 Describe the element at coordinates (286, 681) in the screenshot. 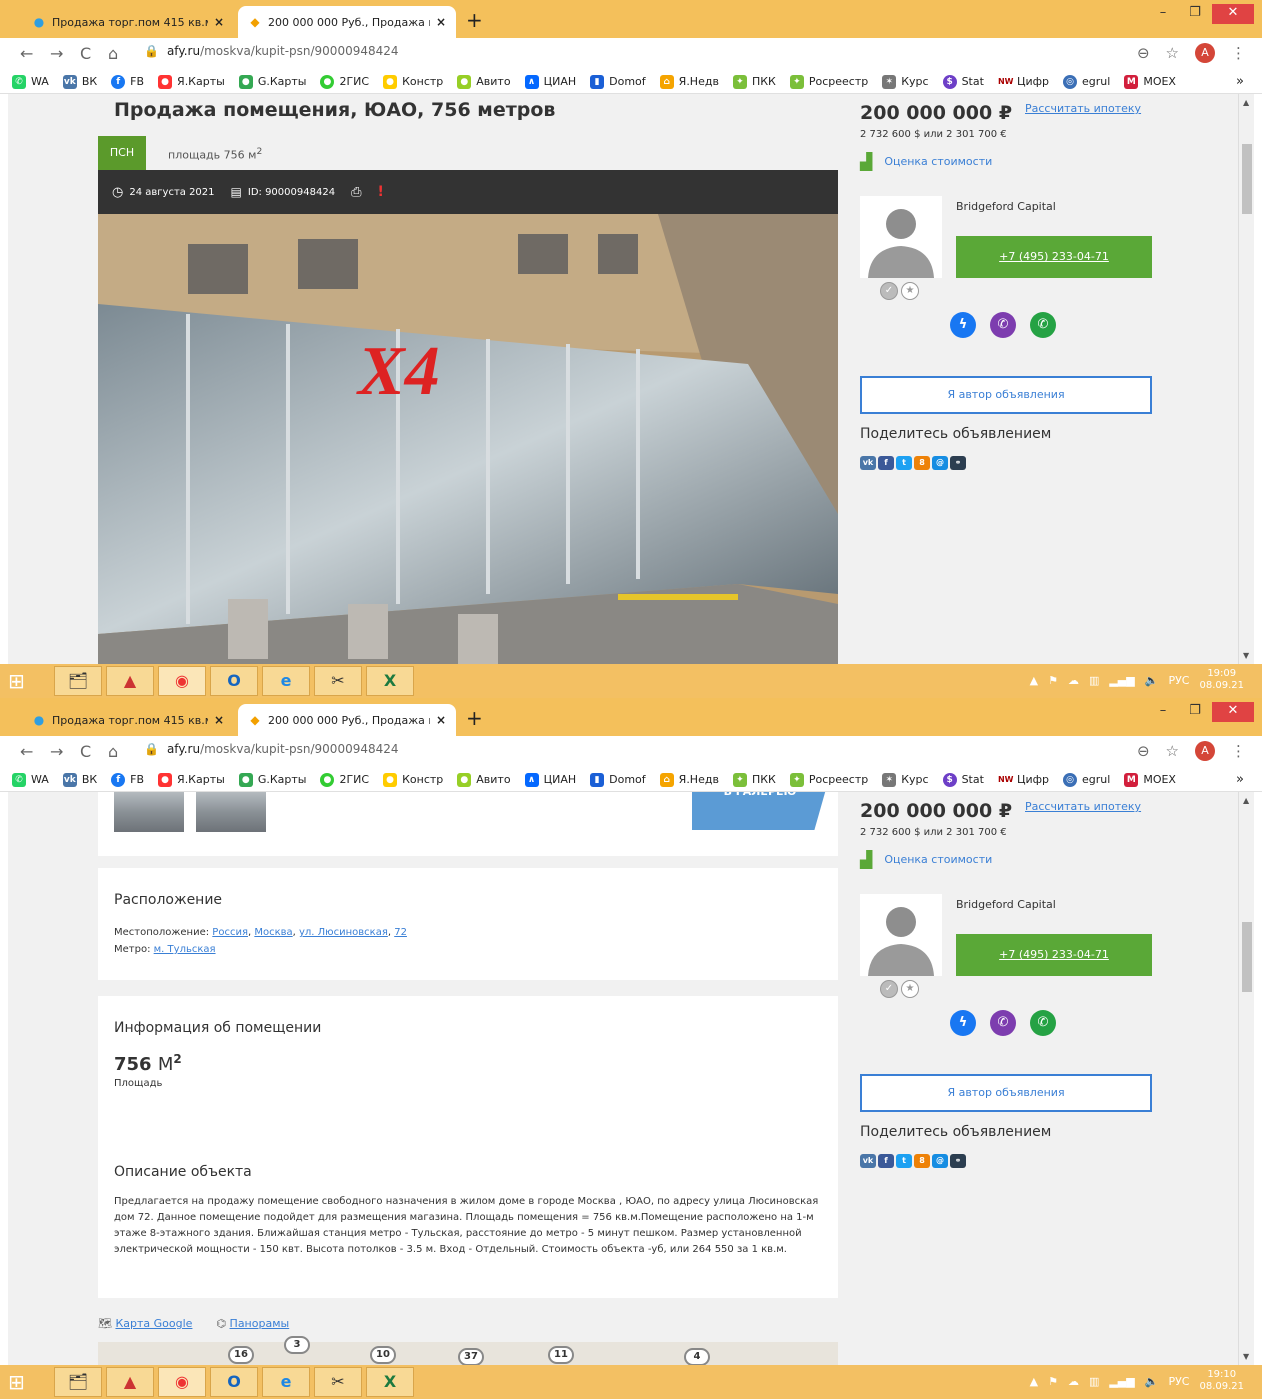

I see `ie-icon: e` at that location.